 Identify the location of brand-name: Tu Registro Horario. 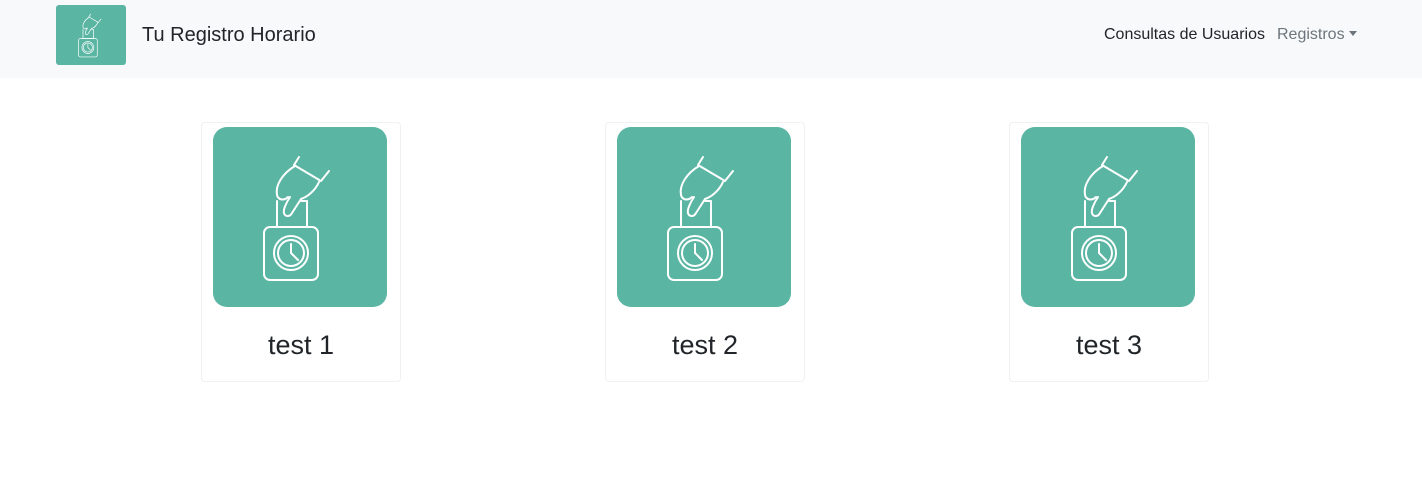
(229, 35).